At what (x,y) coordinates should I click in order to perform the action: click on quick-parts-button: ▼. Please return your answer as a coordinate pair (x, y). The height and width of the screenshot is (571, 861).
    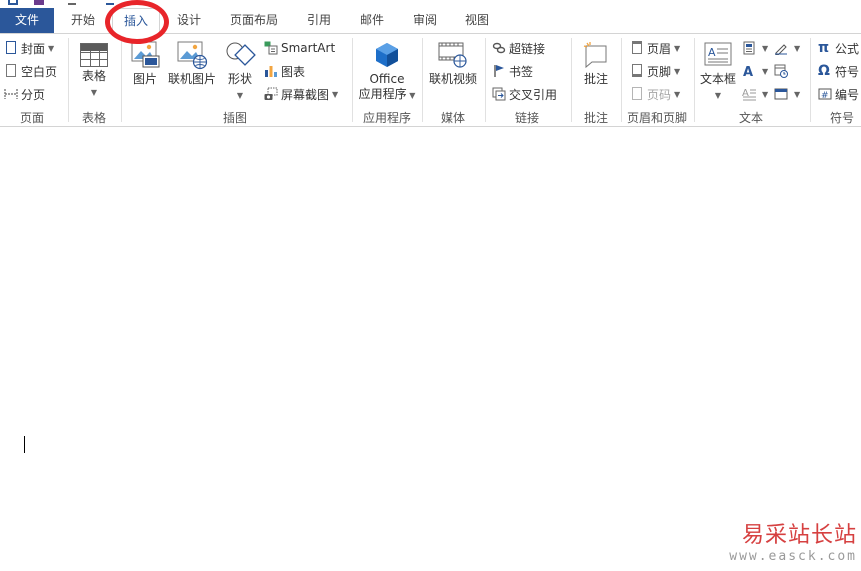
    Looking at the image, I should click on (755, 48).